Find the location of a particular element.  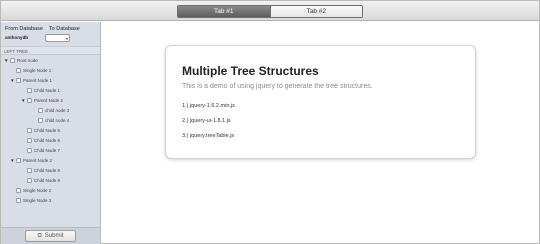

tree-node-label: Single Node 2 is located at coordinates (37, 190).